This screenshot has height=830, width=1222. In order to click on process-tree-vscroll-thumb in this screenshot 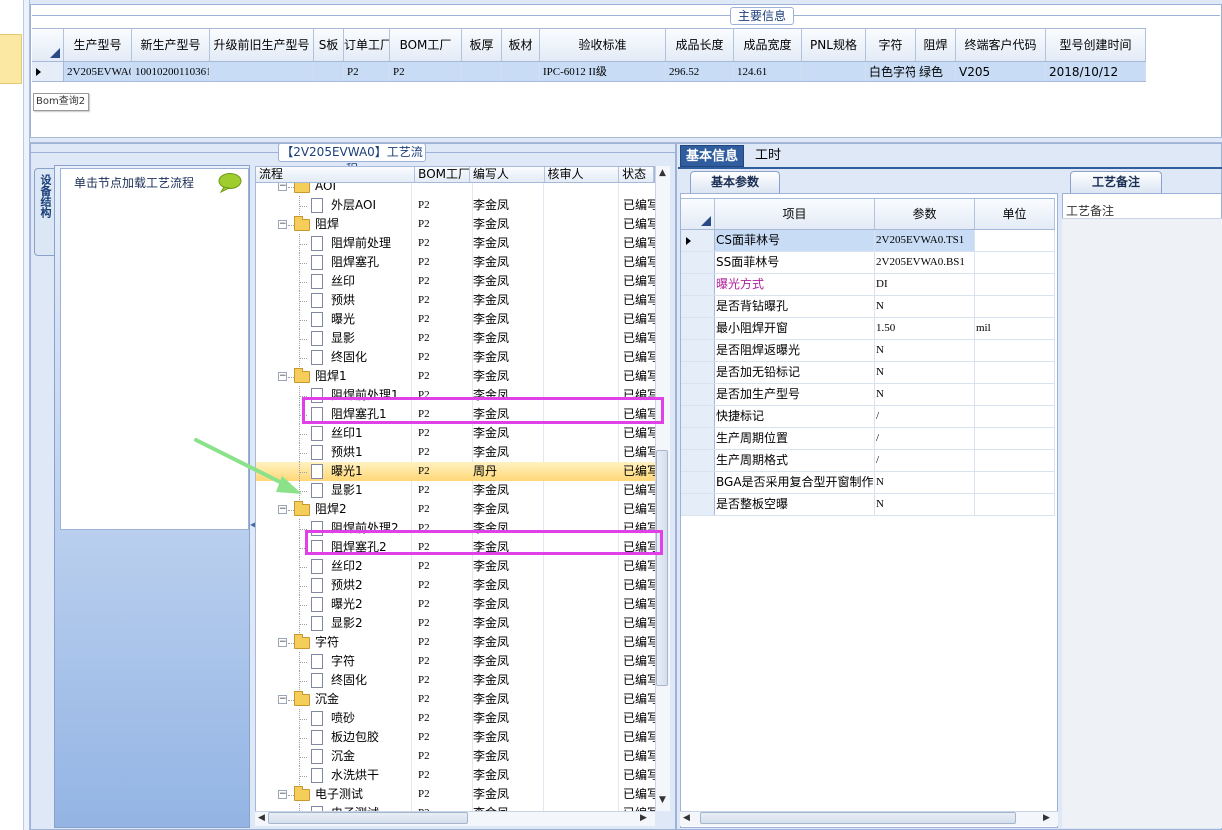, I will do `click(662, 568)`.